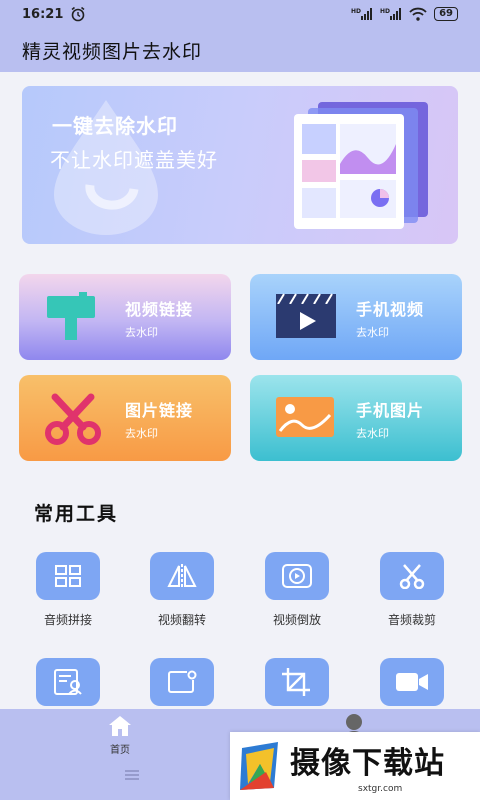  I want to click on phone-image-tile: 手机图片 去水印, so click(356, 418).